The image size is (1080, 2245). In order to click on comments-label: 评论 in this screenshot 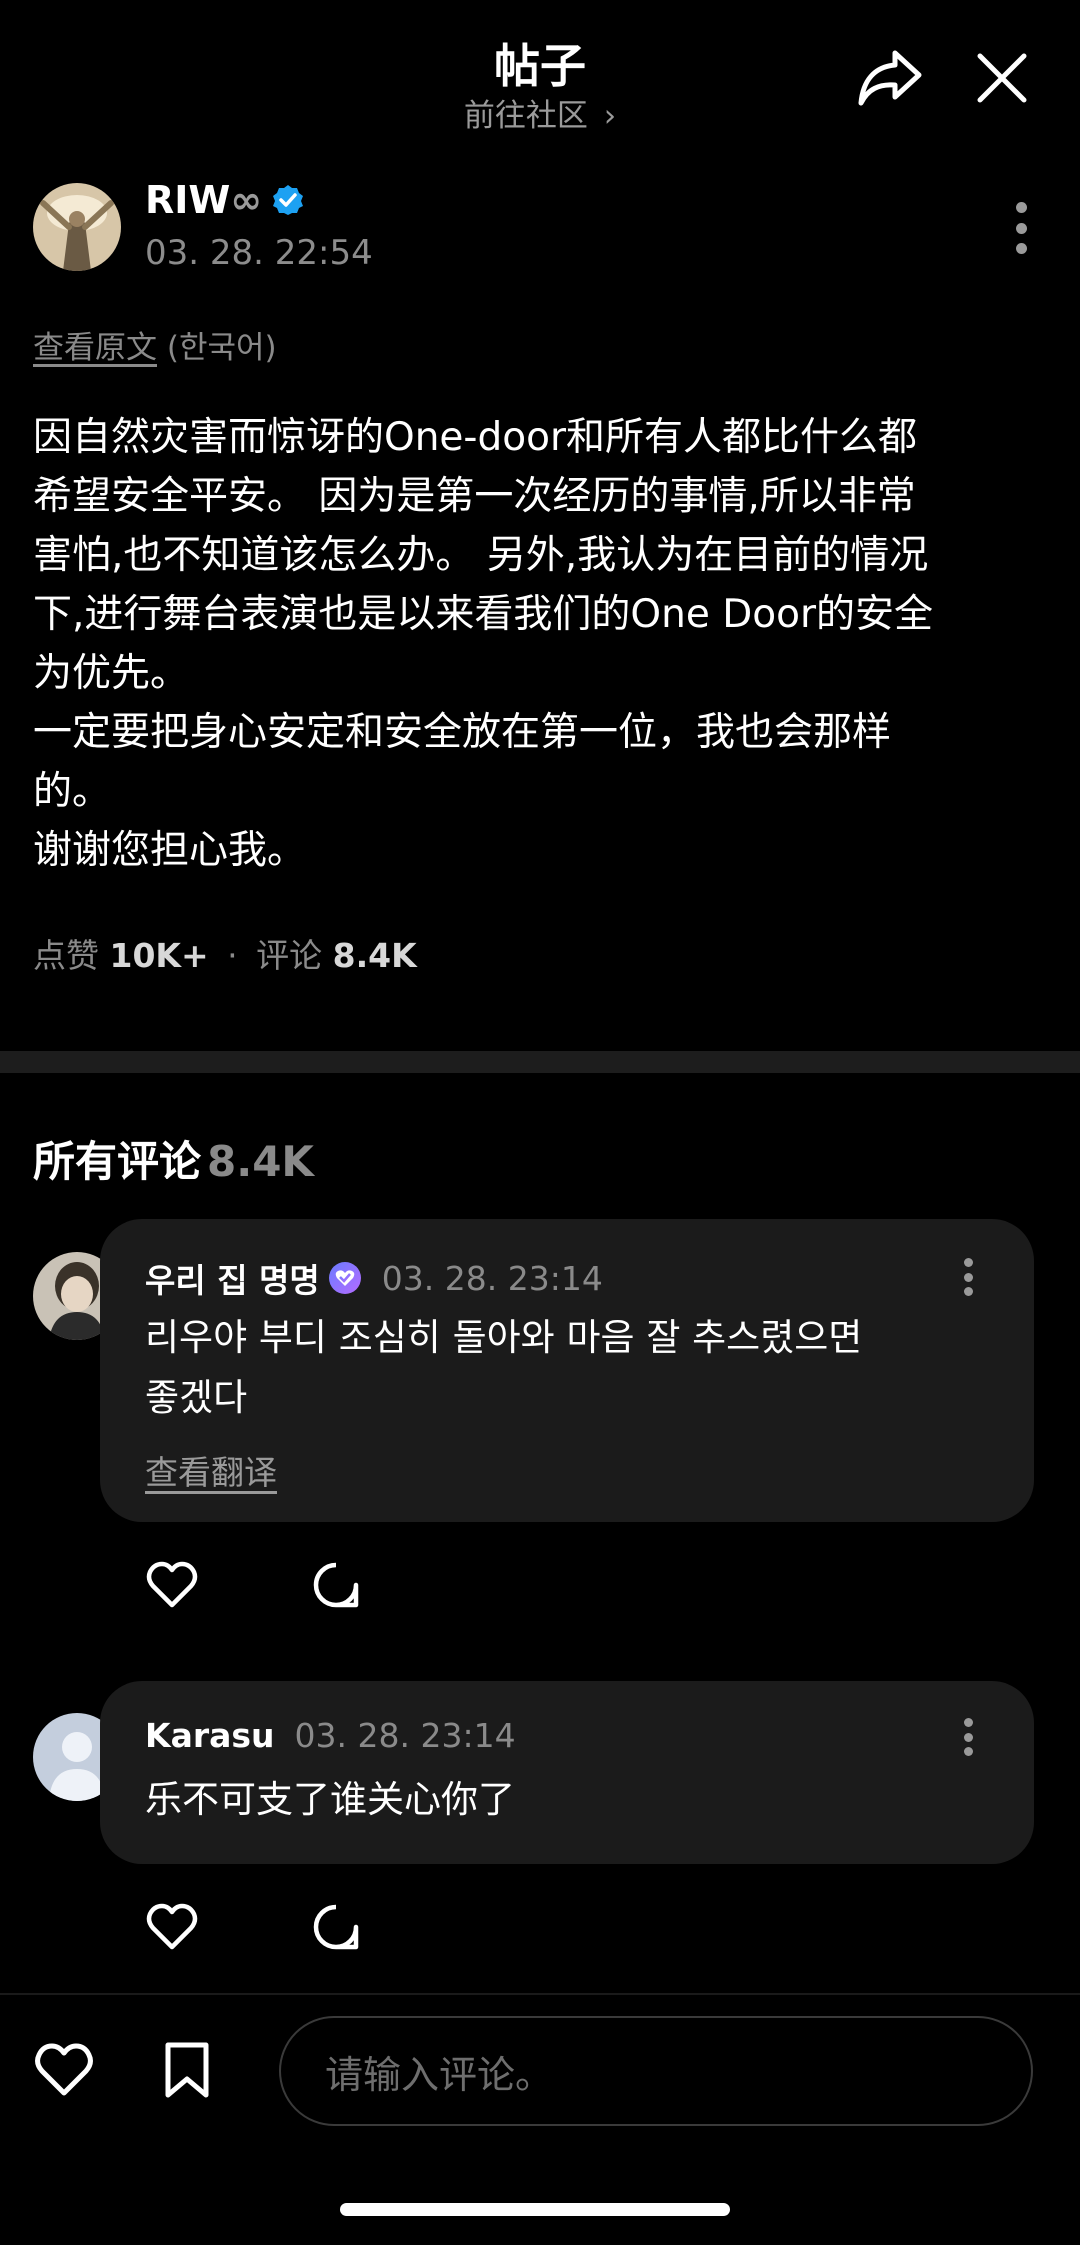, I will do `click(289, 955)`.